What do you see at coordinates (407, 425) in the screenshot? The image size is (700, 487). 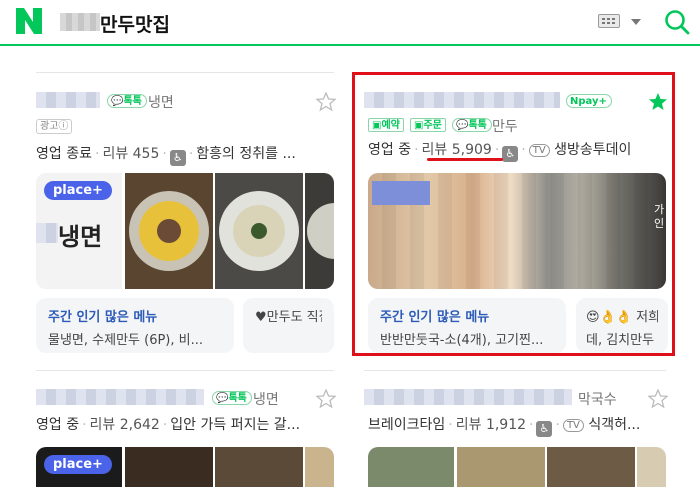 I see `place-name-tail: 브레이크타임` at bounding box center [407, 425].